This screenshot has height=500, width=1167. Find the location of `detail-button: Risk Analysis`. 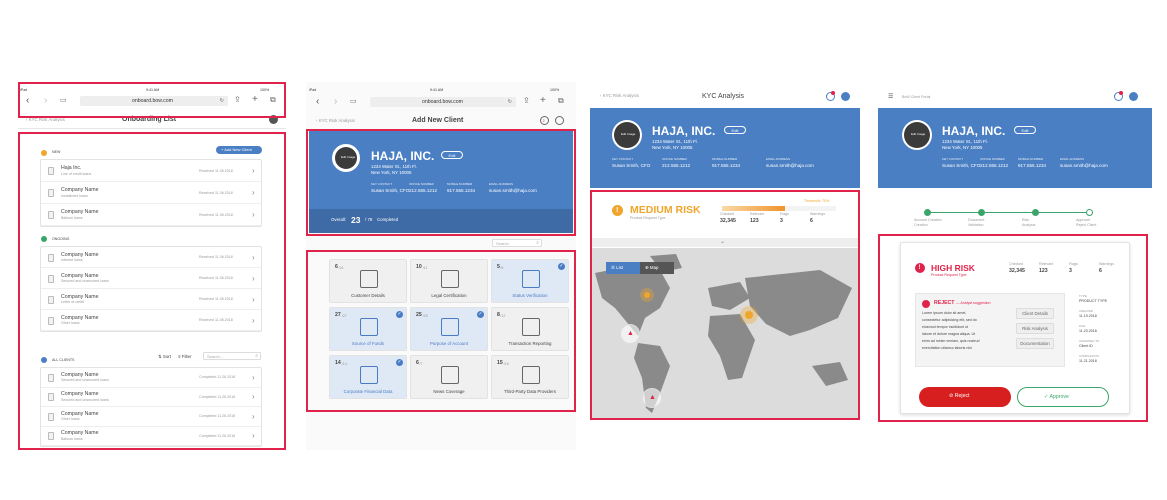

detail-button: Risk Analysis is located at coordinates (1035, 328).